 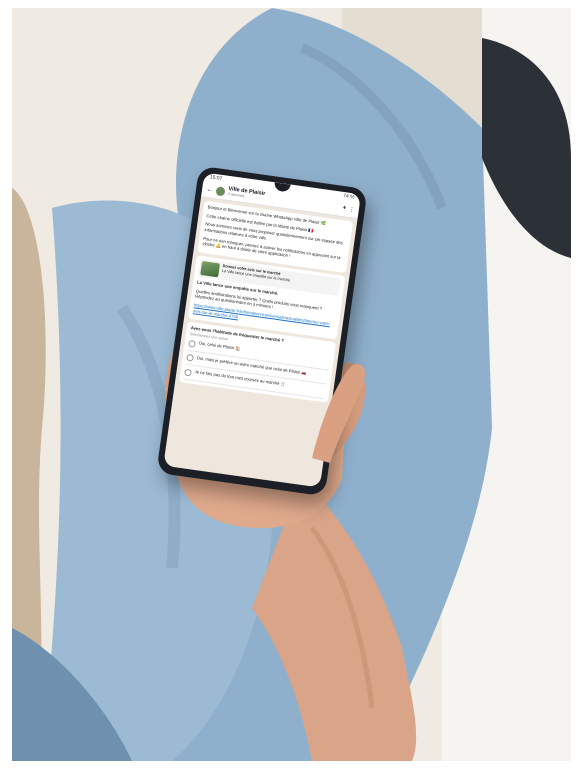 I want to click on poll-option-label: Oui, celui de Plaisir 🏠, so click(x=219, y=346).